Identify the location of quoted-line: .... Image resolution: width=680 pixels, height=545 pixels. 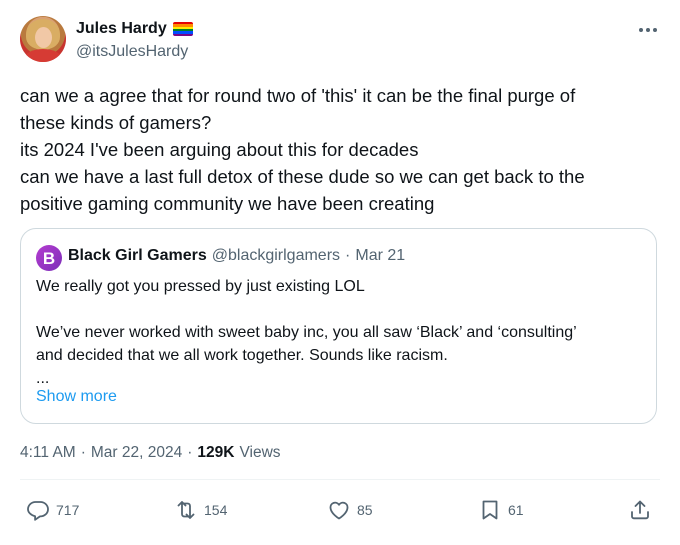
(43, 378).